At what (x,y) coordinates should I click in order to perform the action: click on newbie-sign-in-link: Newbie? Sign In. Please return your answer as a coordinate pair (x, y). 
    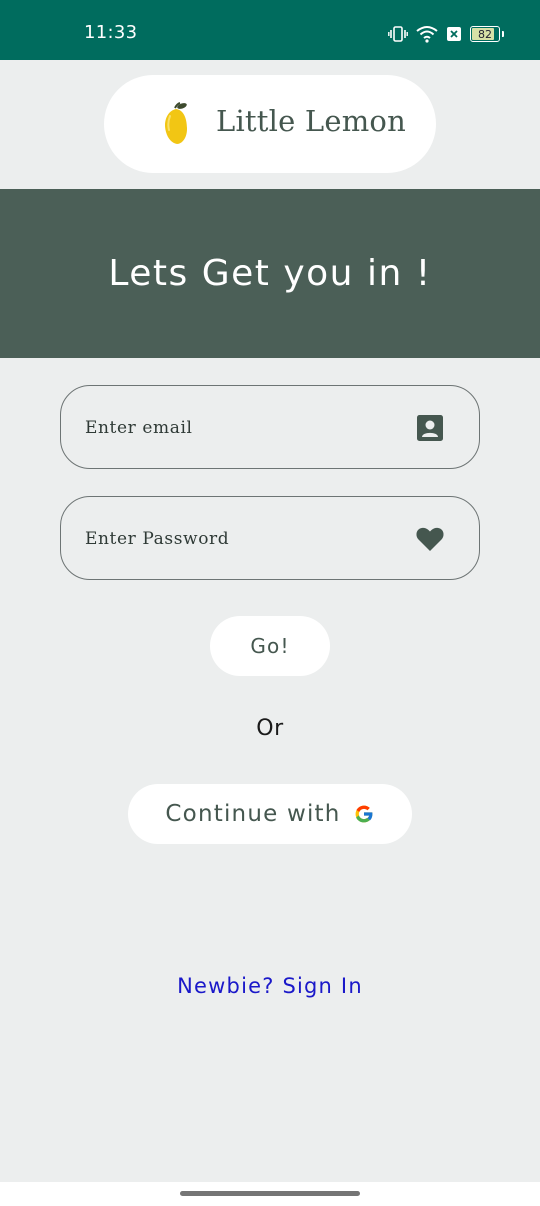
    Looking at the image, I should click on (270, 986).